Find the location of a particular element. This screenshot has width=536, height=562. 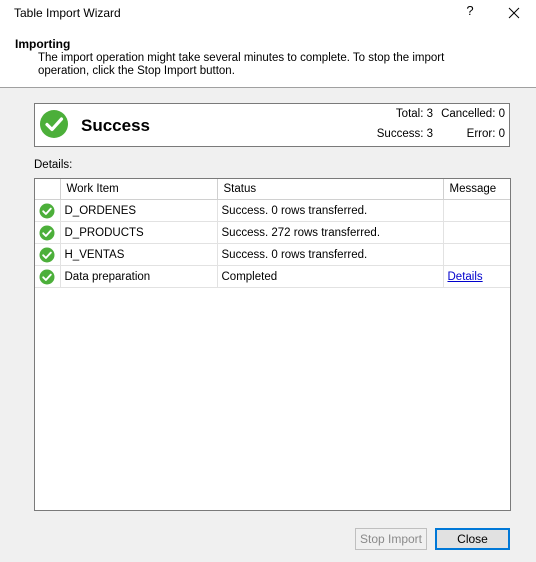

table-row: H_VENTAS Success. 0 rows transferred. is located at coordinates (272, 254).